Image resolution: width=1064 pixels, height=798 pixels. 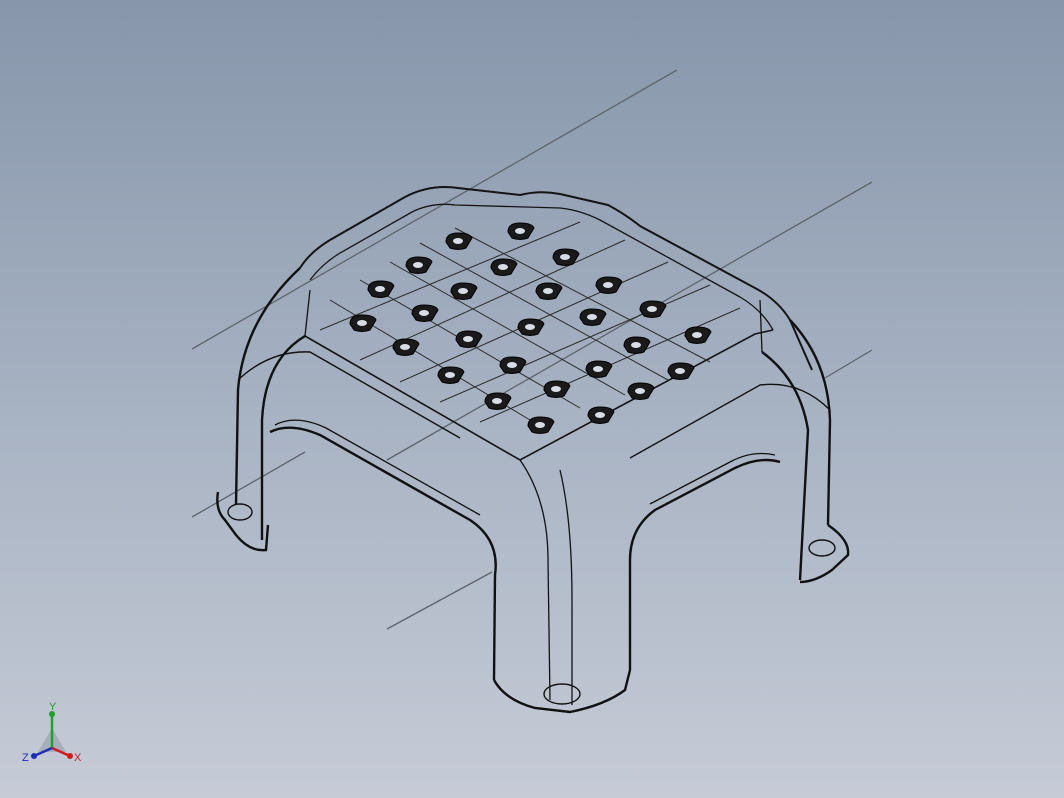 What do you see at coordinates (78, 758) in the screenshot?
I see `triad-x-label: X` at bounding box center [78, 758].